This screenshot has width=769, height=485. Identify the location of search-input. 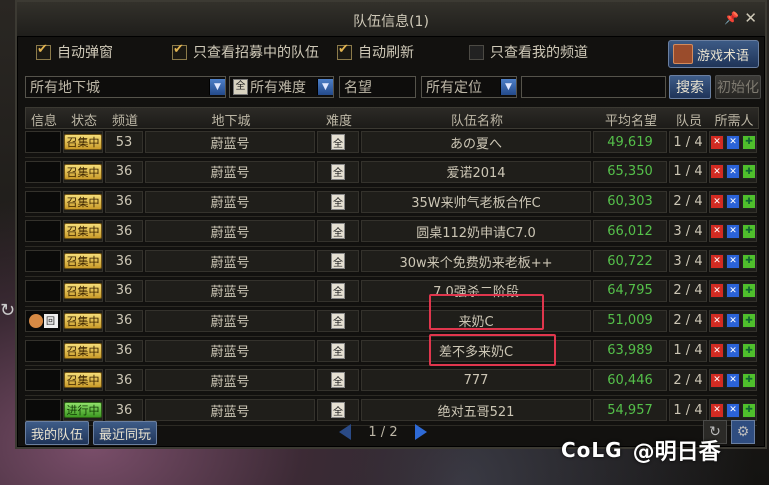
(593, 87).